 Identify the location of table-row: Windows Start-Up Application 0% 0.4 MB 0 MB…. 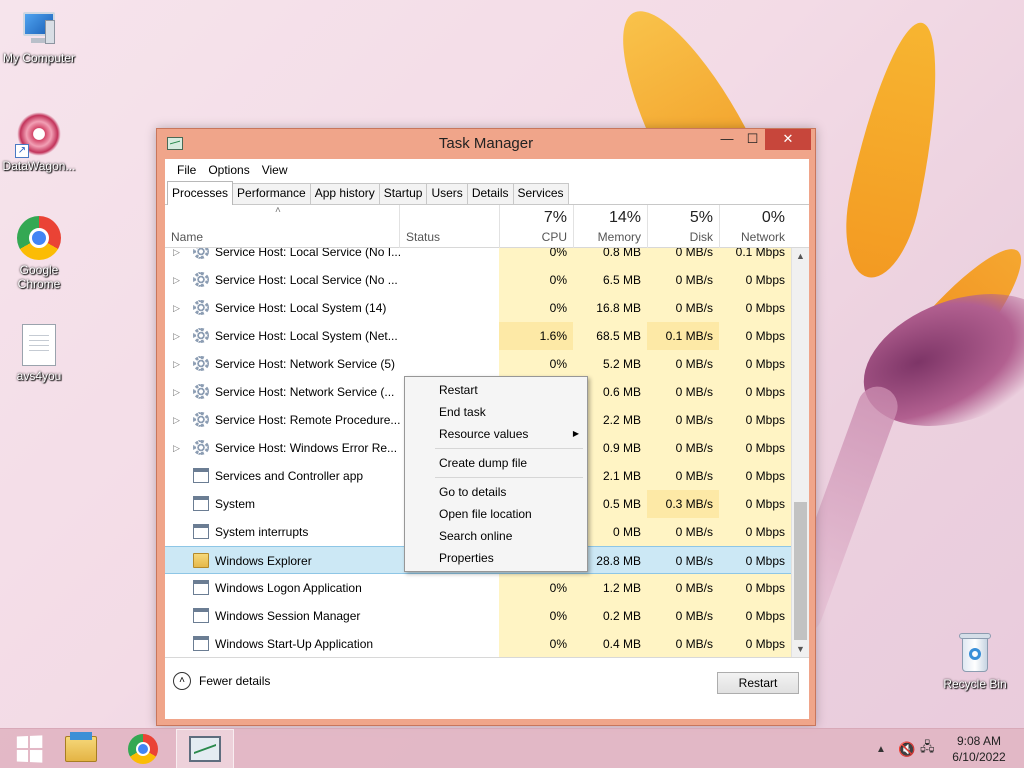
(478, 643).